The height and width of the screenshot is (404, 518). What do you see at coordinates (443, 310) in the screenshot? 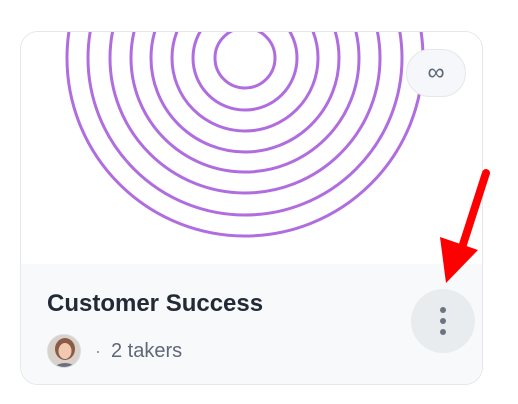
I see `more-vertical-icon` at bounding box center [443, 310].